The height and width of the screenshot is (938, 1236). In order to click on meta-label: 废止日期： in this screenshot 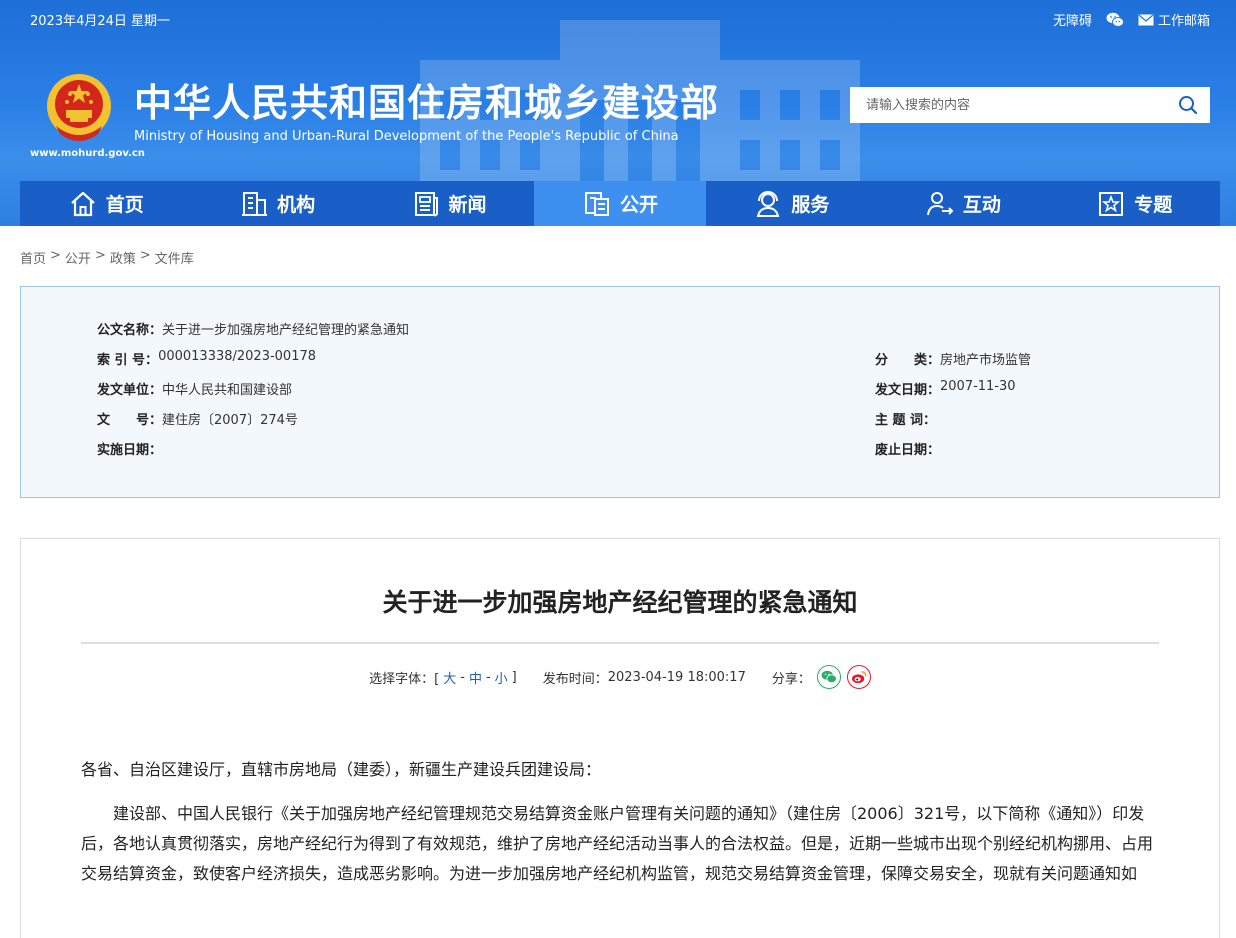, I will do `click(908, 450)`.